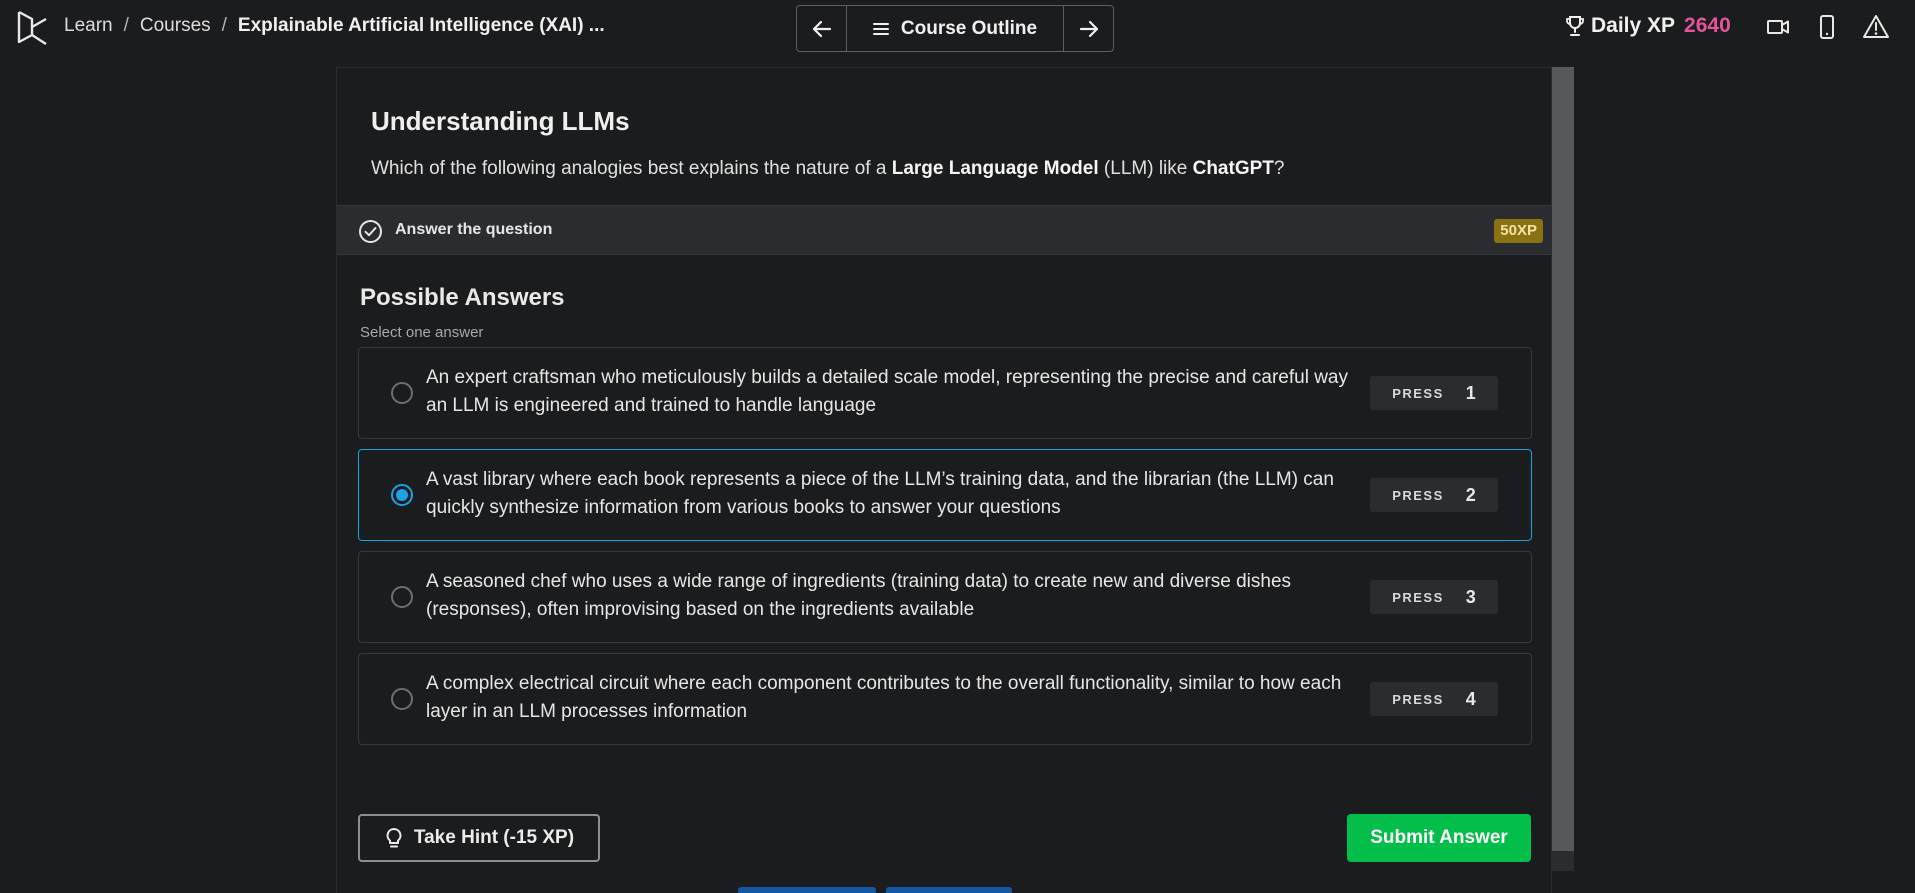 This screenshot has height=893, width=1915. Describe the element at coordinates (494, 837) in the screenshot. I see `take-hint-label: Take Hint (-15 XP)` at that location.